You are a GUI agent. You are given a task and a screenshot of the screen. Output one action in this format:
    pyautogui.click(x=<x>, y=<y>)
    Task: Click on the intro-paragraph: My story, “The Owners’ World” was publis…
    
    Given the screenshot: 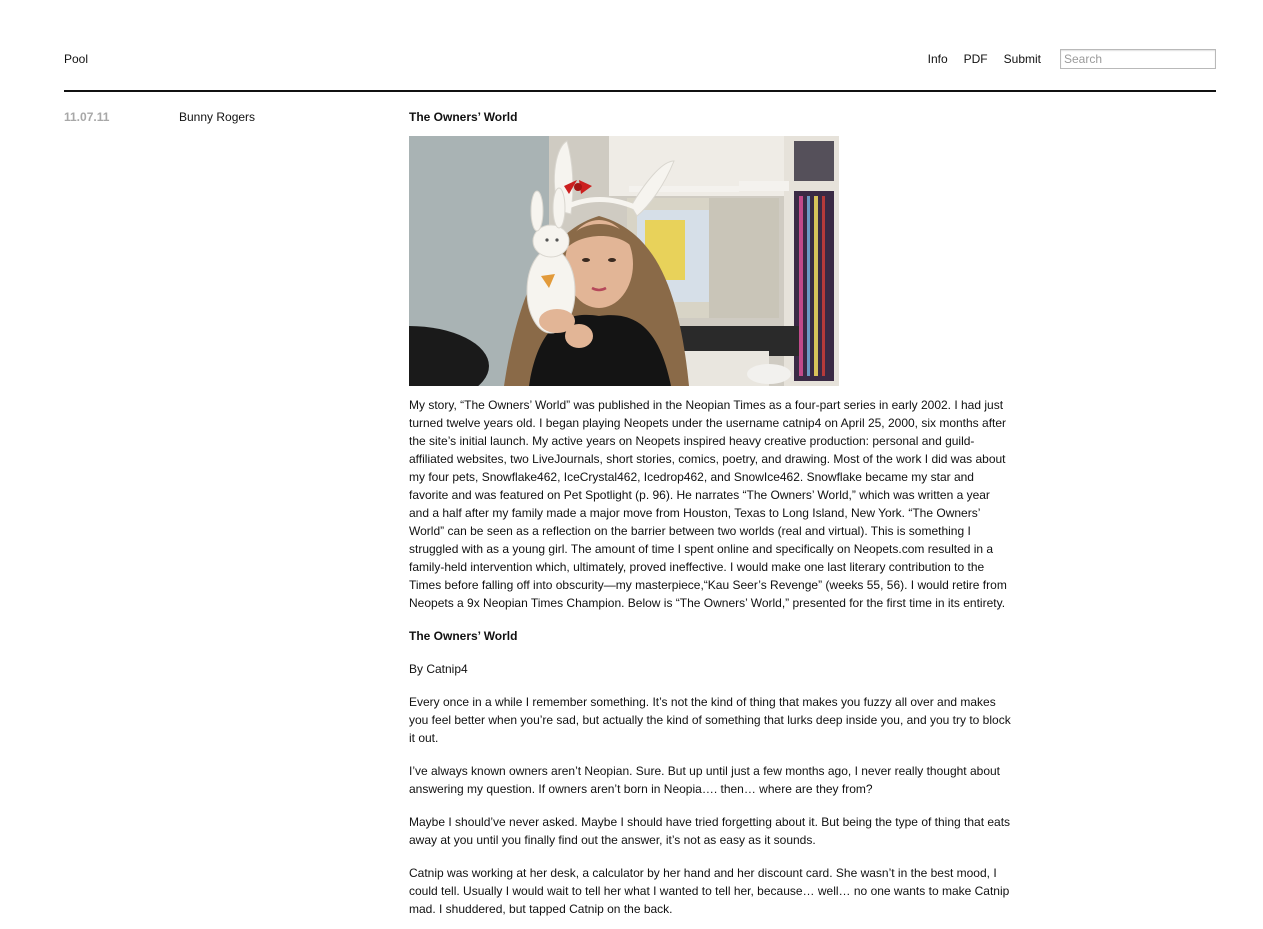 What is the action you would take?
    pyautogui.click(x=708, y=504)
    